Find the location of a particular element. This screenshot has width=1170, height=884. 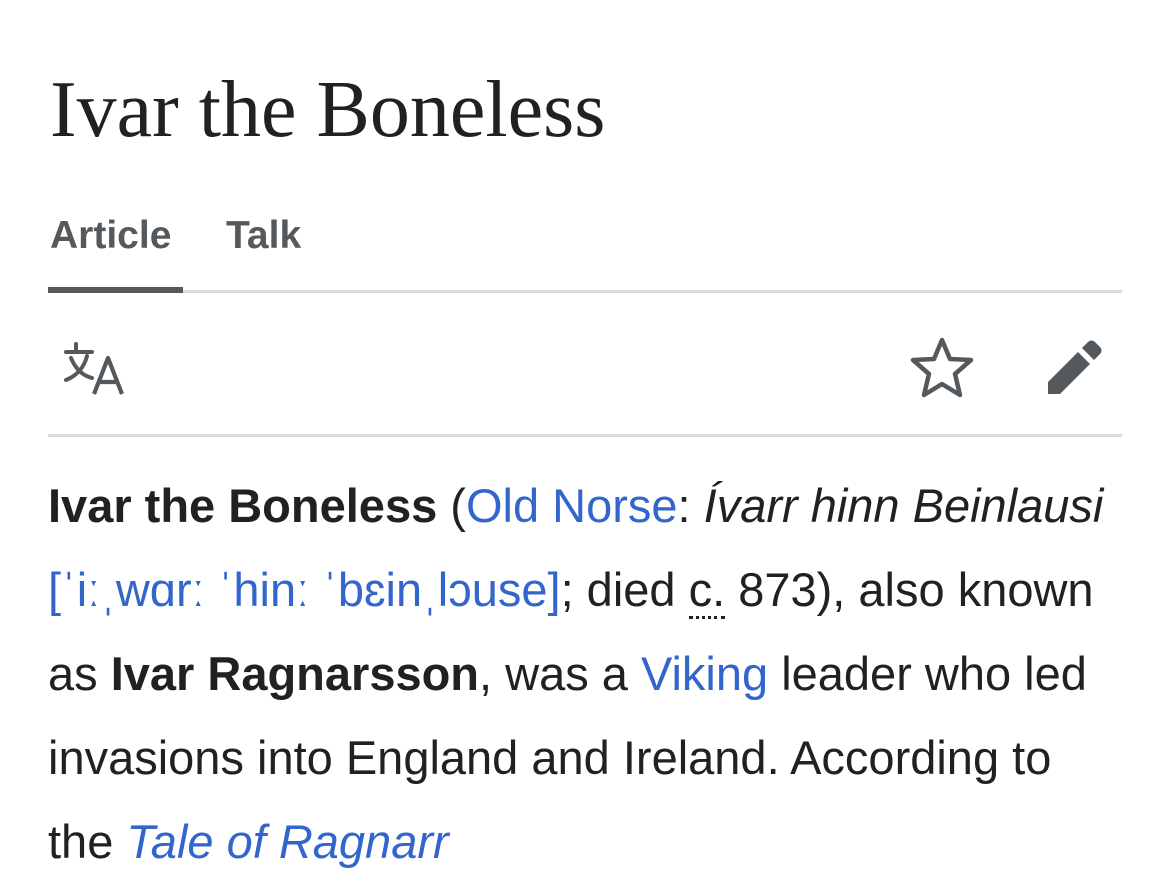

language-button is located at coordinates (98, 368).